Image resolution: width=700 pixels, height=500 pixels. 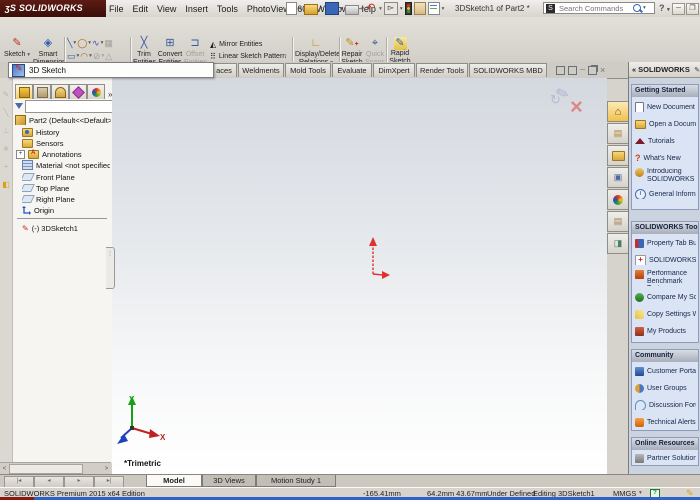 I want to click on search-input, so click(x=594, y=8).